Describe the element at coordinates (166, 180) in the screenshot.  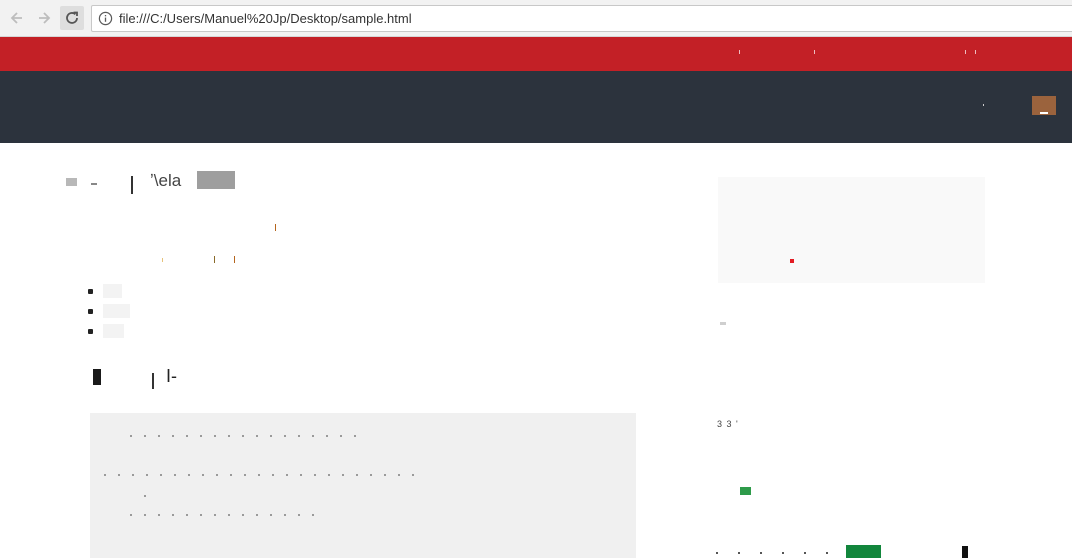
I see `page-title: ʼ\ela` at that location.